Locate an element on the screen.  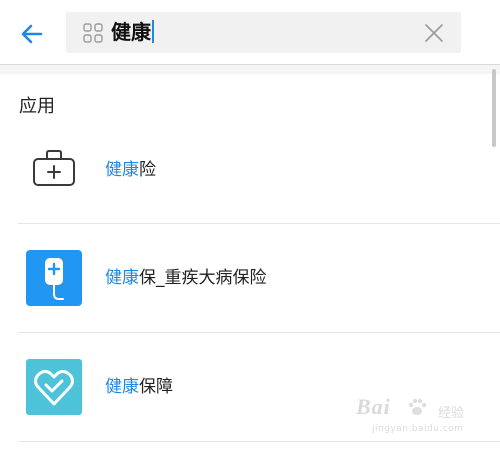
app-name: 健康保_重疾大病保险 is located at coordinates (186, 278).